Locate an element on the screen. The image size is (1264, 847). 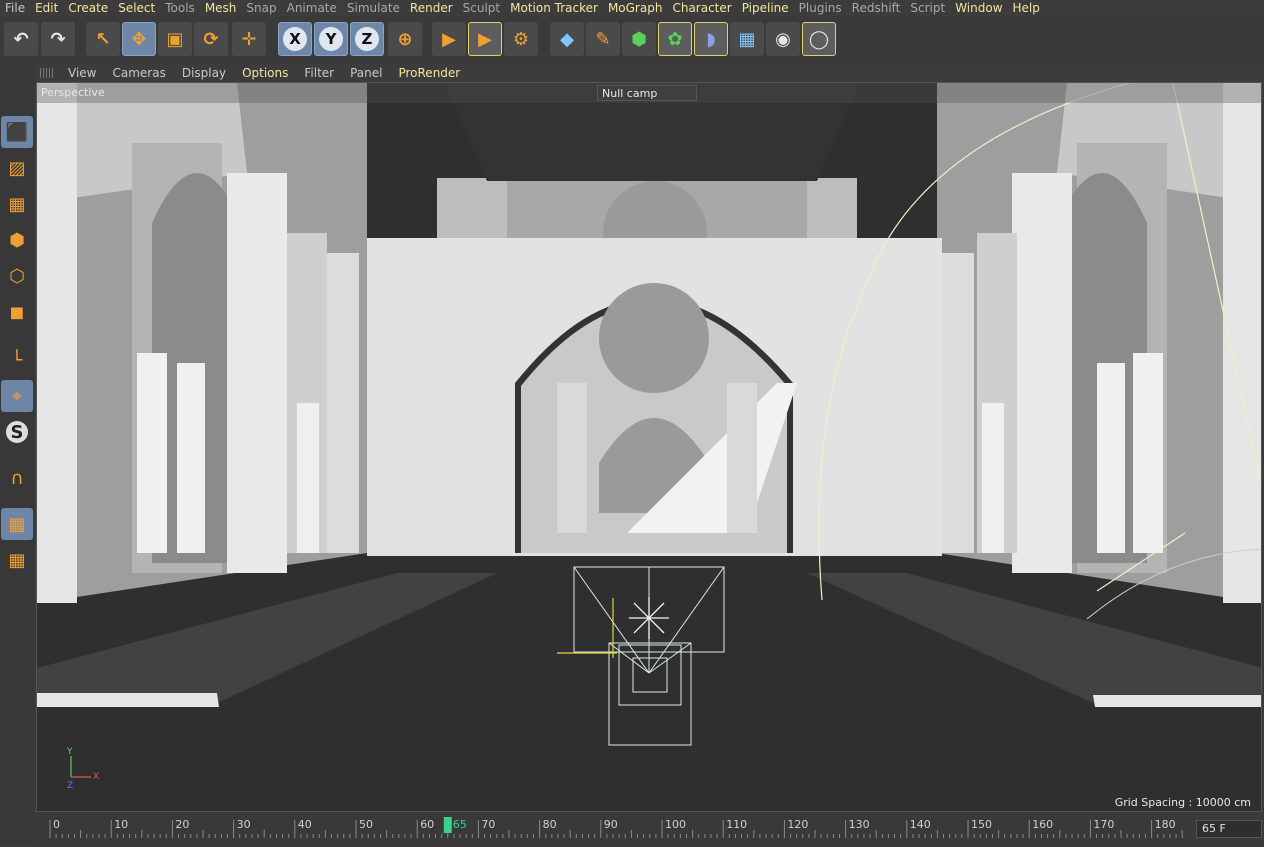
menu-file: File is located at coordinates (15, 8).